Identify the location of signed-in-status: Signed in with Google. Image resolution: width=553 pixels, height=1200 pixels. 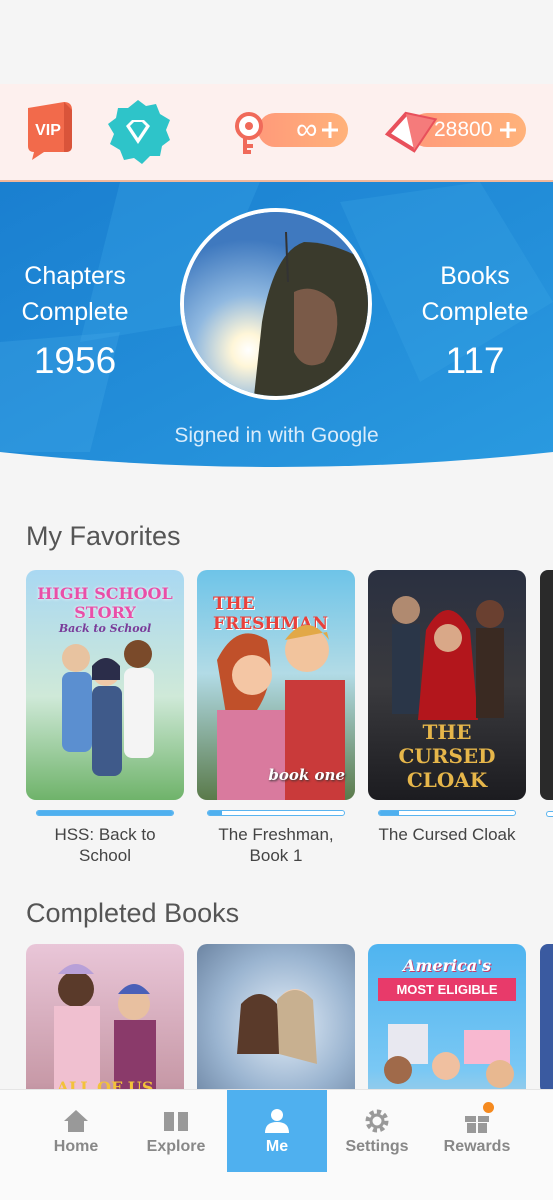
(276, 435).